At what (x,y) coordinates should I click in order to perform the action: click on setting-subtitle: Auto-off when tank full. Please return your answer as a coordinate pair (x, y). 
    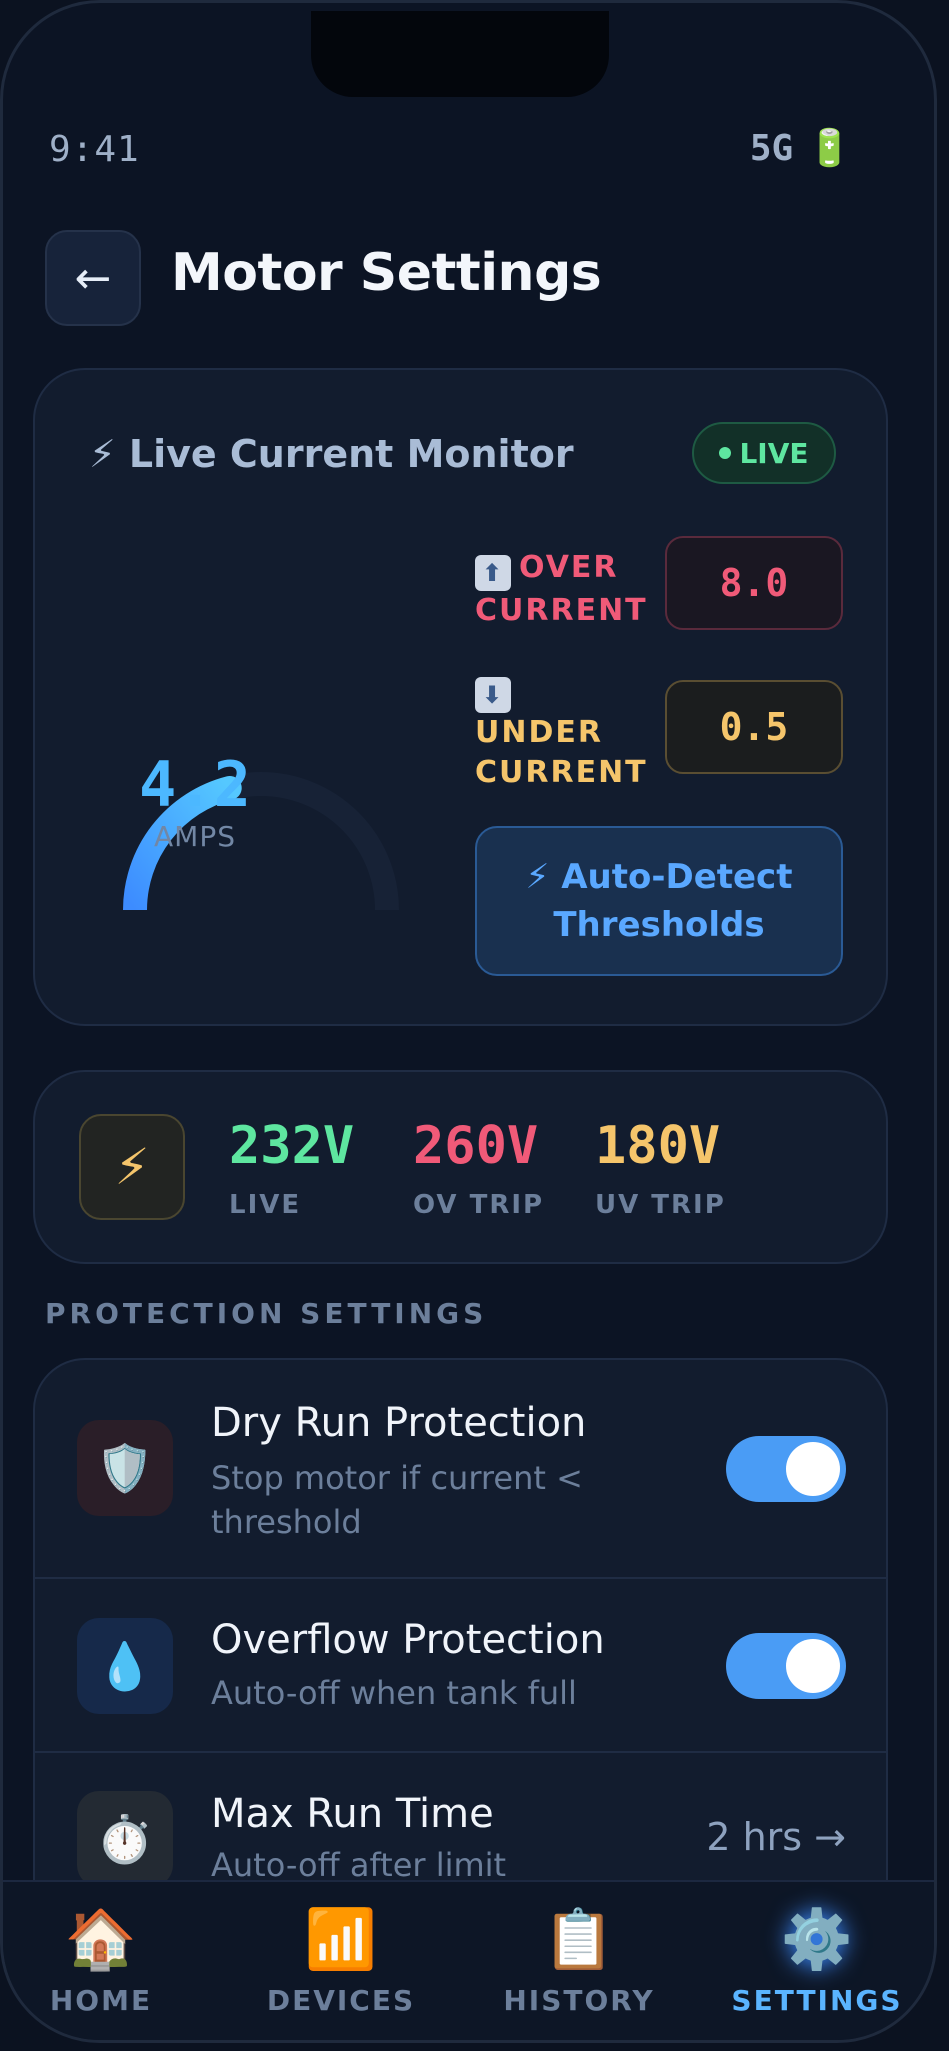
    Looking at the image, I should click on (394, 1693).